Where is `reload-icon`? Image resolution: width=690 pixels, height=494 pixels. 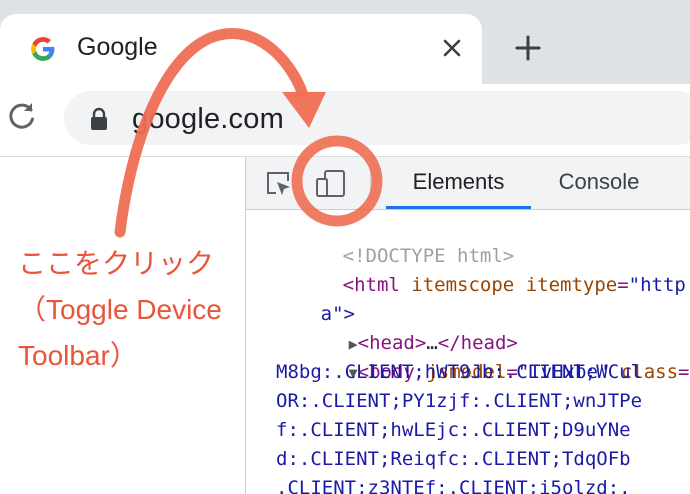
reload-icon is located at coordinates (21, 117).